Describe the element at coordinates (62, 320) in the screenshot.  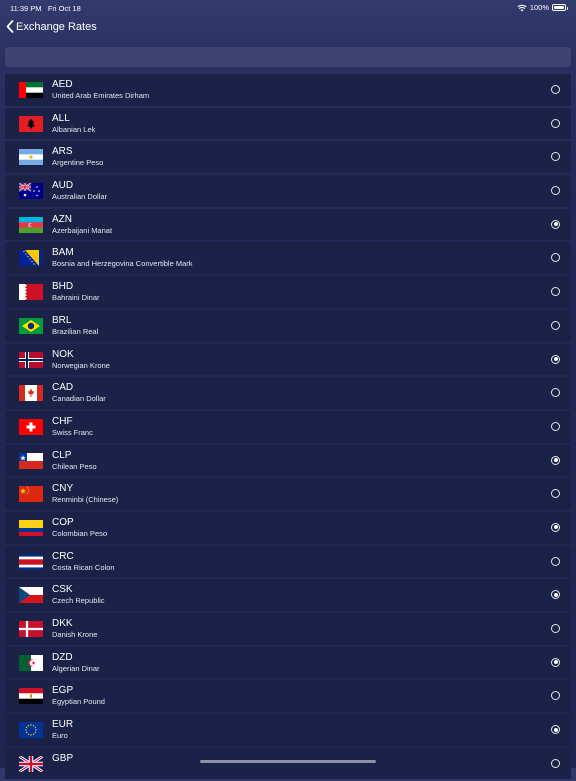
I see `currency-code: BRL` at that location.